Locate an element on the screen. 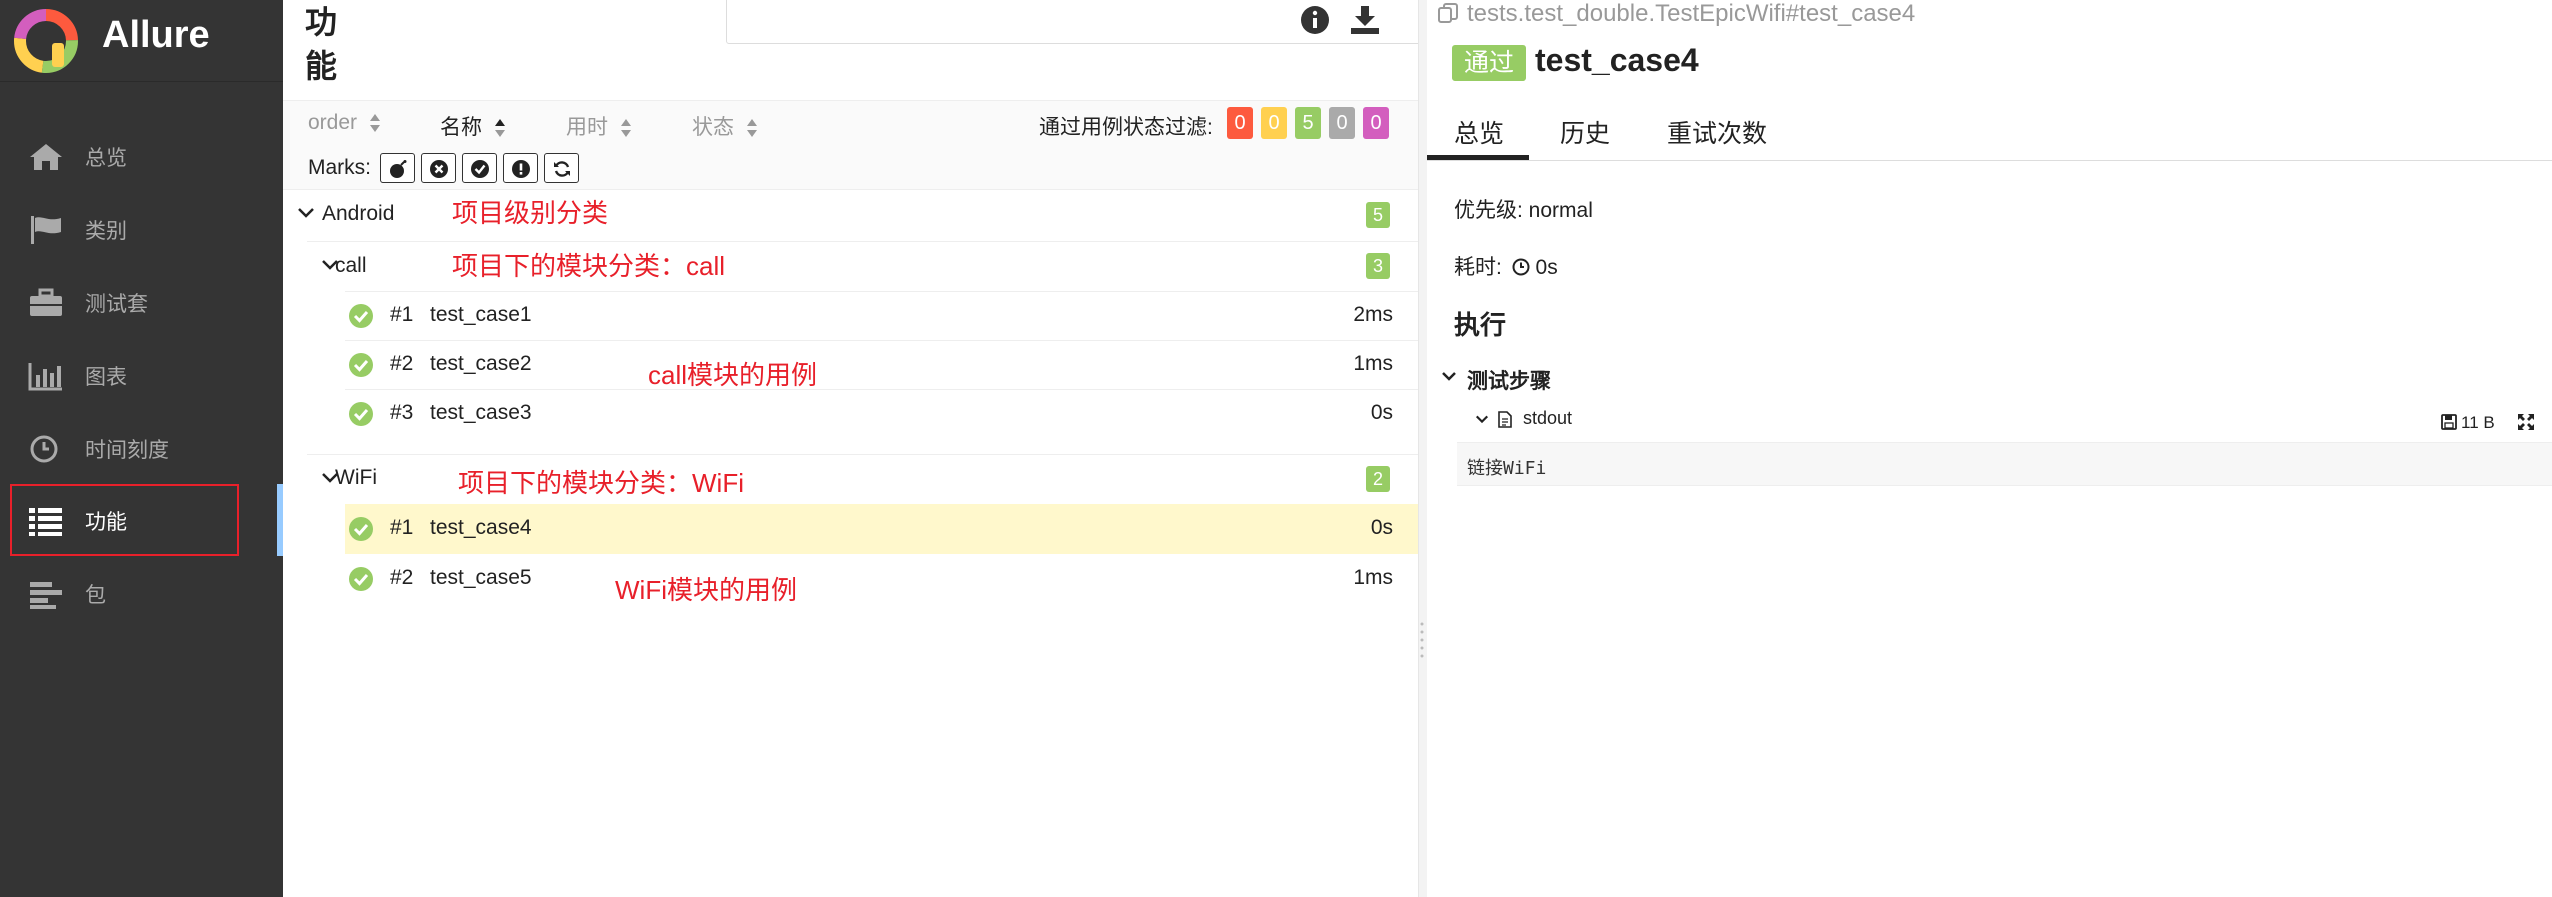 This screenshot has width=2552, height=897. test-case-row: #2 test_case5 1ms is located at coordinates (881, 579).